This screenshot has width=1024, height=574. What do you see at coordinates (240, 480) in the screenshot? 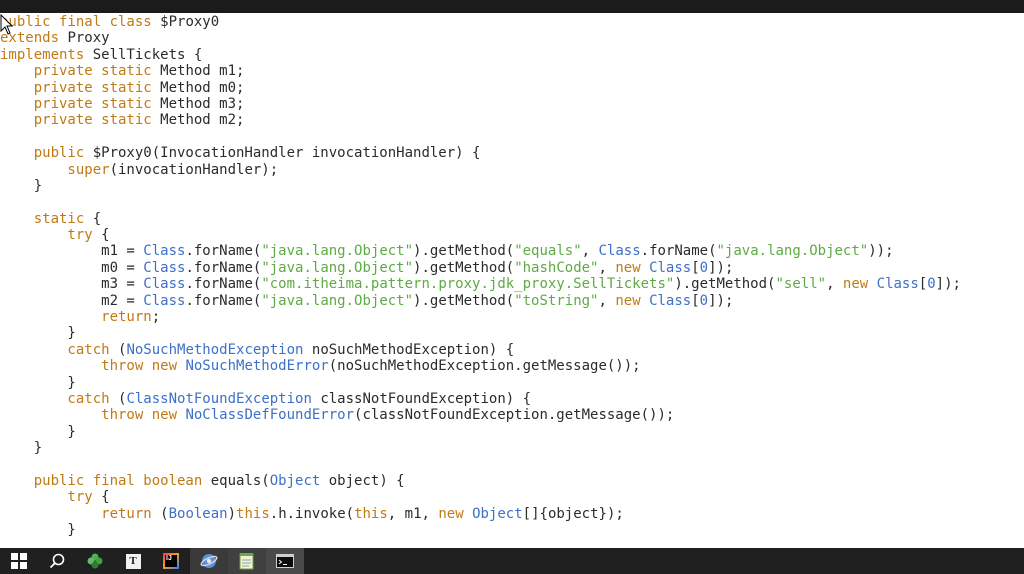
I see `code-token: equals(` at bounding box center [240, 480].